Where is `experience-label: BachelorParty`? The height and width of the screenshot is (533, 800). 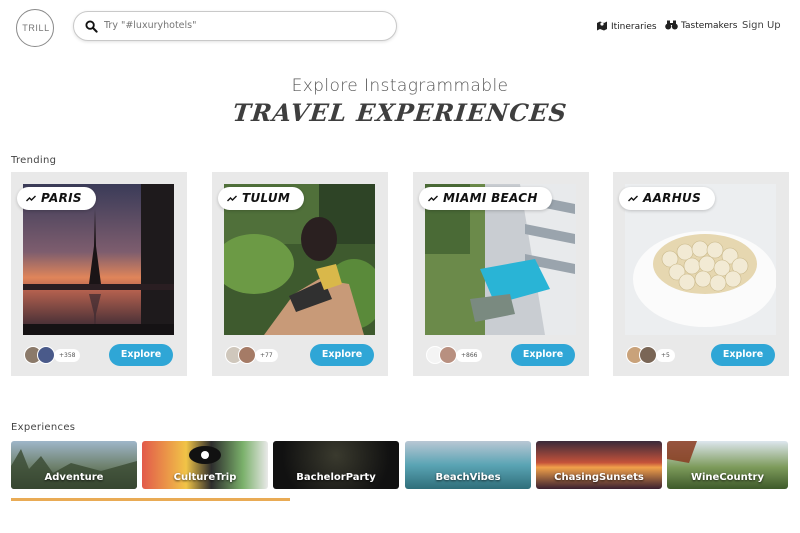 experience-label: BachelorParty is located at coordinates (336, 477).